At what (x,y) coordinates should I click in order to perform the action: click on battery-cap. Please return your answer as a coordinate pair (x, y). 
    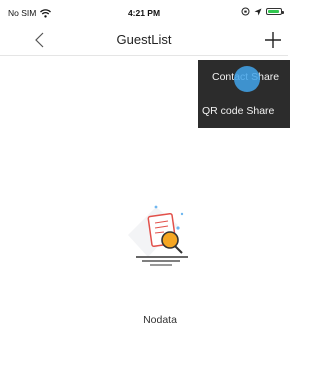
    Looking at the image, I should click on (283, 12).